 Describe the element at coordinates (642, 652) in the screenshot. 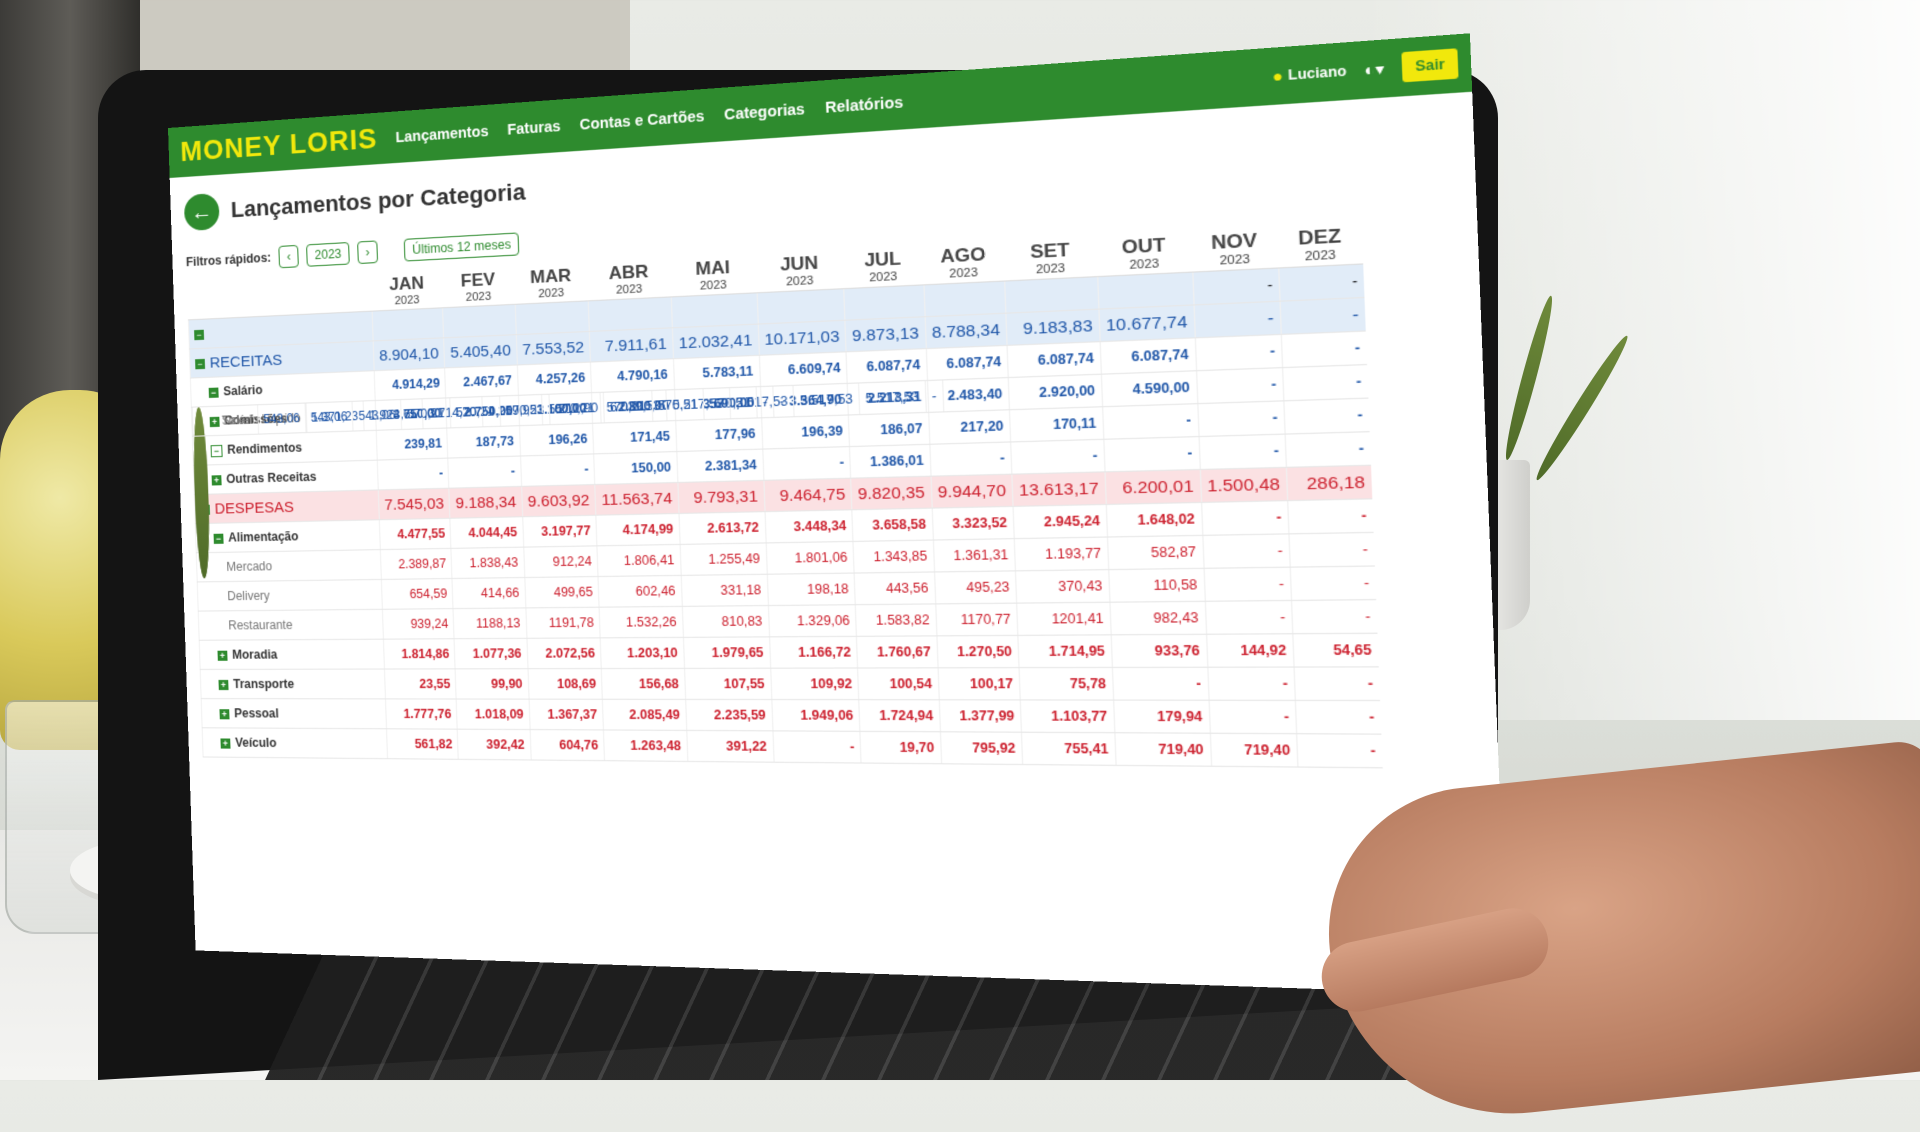

I see `value-cell: 1.203,10` at that location.